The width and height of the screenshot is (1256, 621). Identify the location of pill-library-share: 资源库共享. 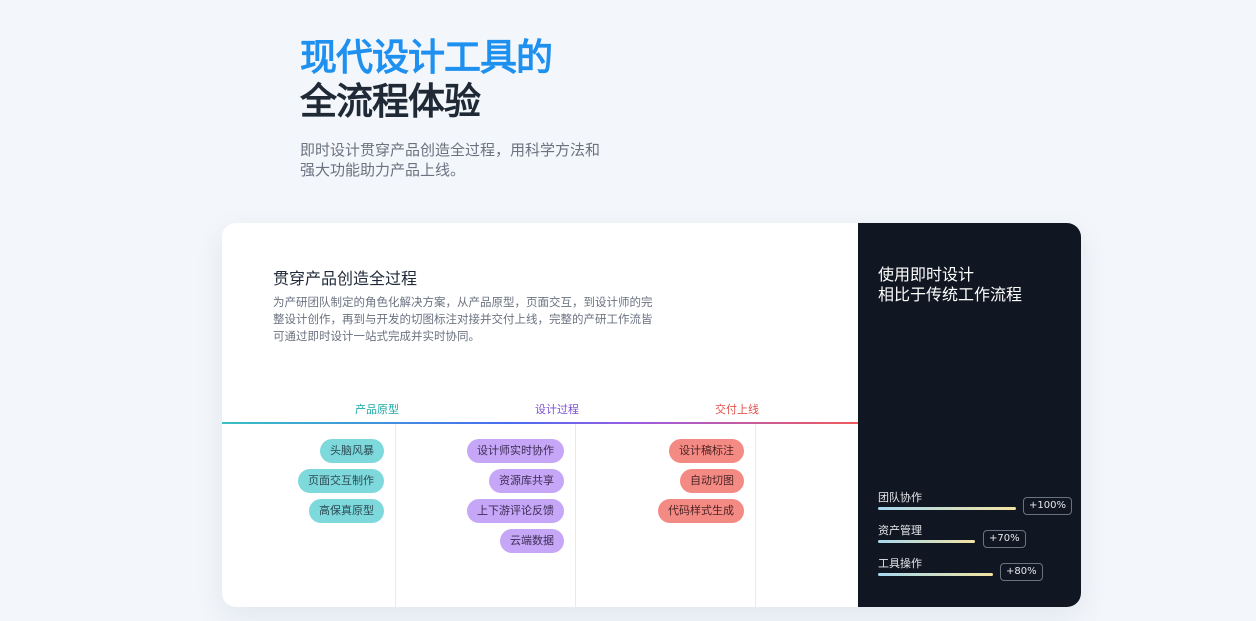
(526, 481).